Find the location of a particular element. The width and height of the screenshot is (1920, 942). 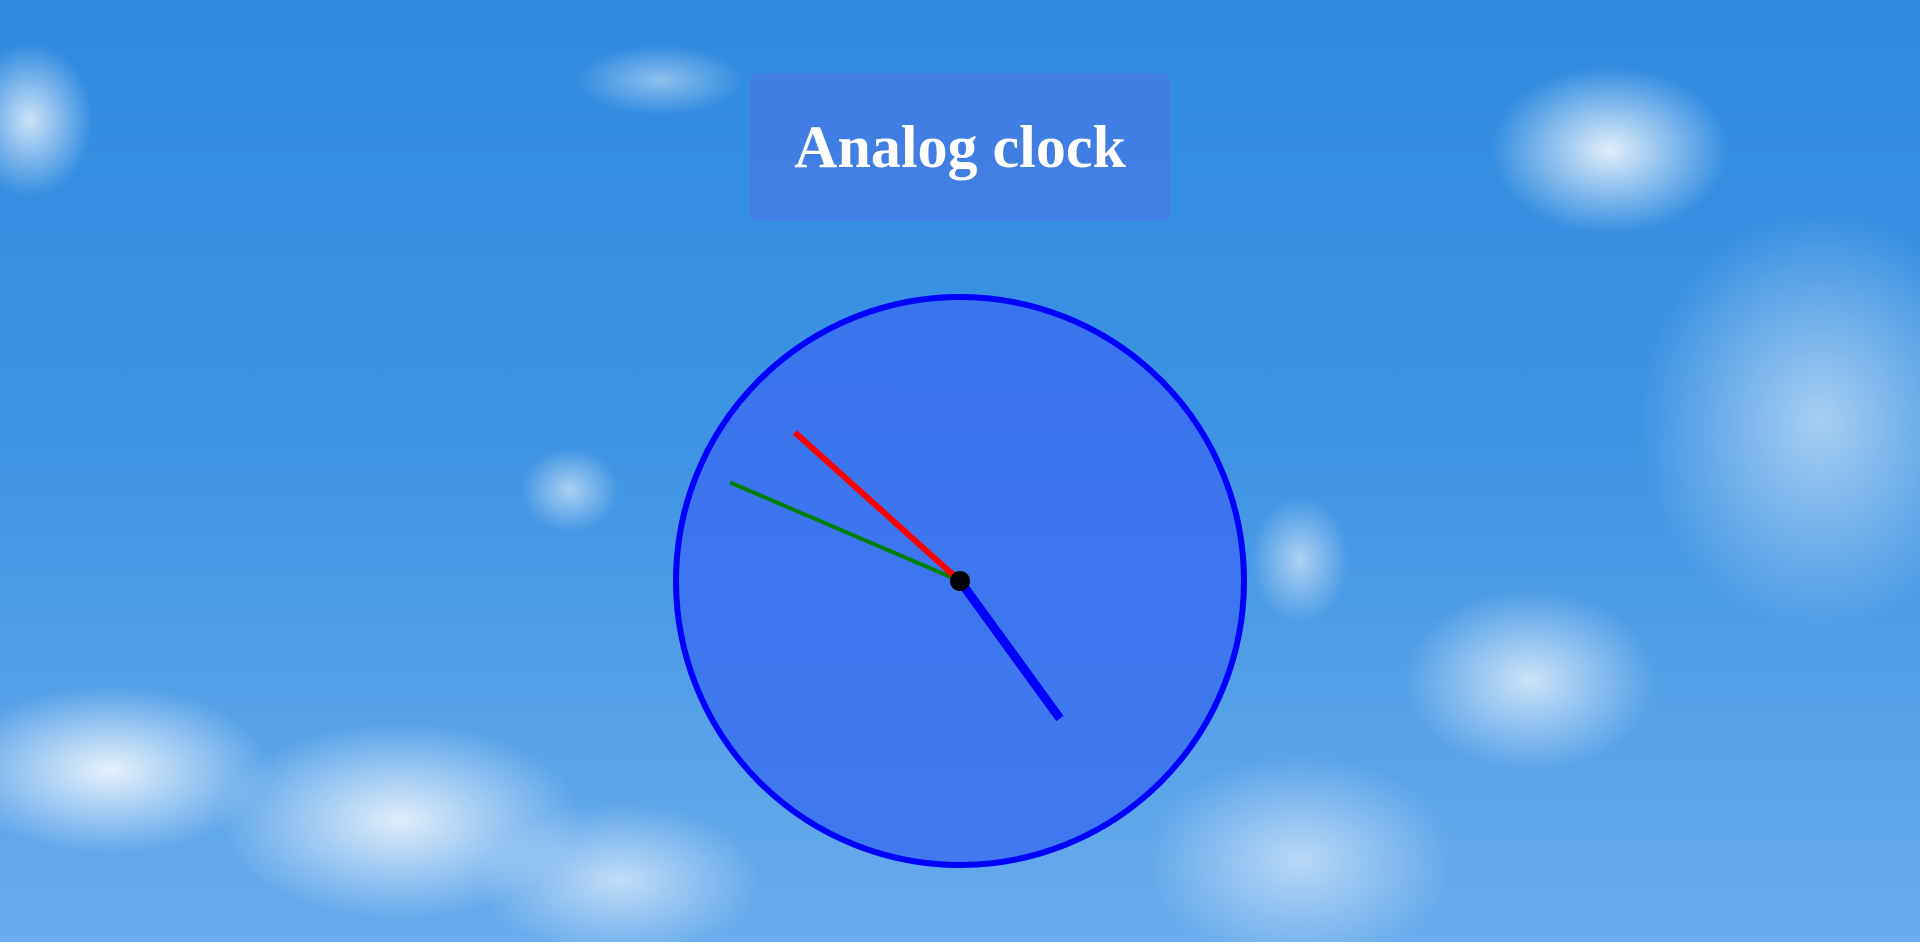

title-panel: Analog clock is located at coordinates (960, 147).